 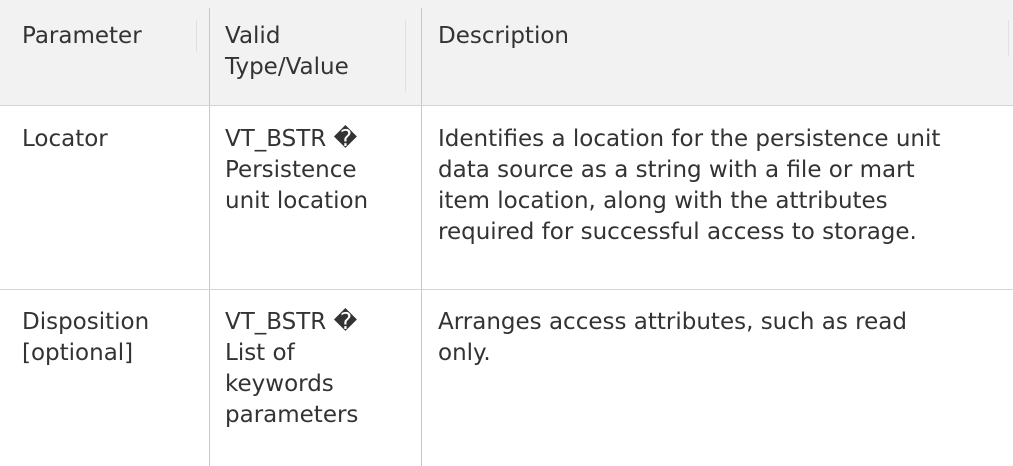 I want to click on header-description: Description, so click(x=503, y=36).